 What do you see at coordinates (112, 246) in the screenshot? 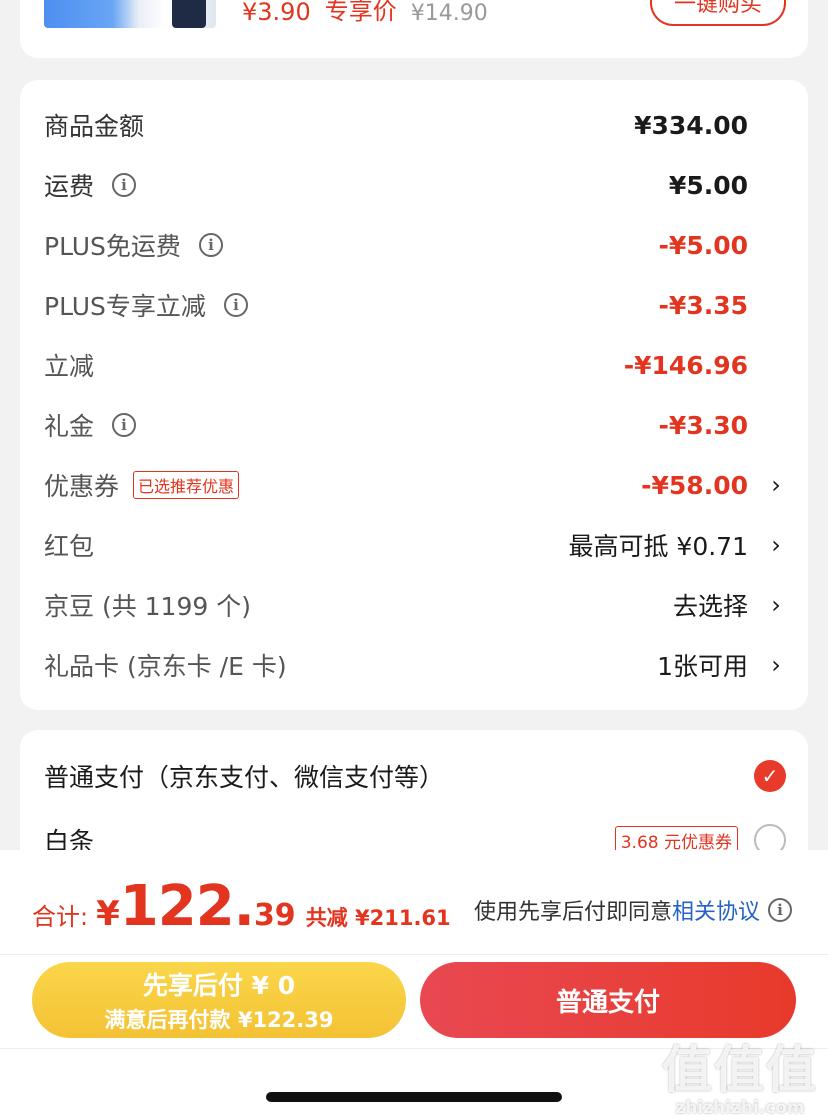
I see `summary-label: PLUS免运费` at bounding box center [112, 246].